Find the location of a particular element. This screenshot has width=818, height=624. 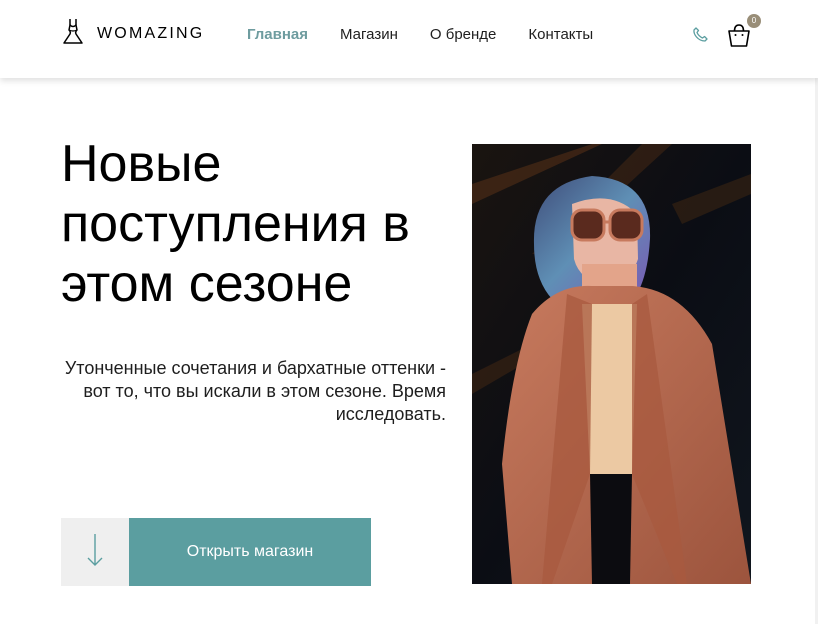

logo: WOMAZING is located at coordinates (133, 34).